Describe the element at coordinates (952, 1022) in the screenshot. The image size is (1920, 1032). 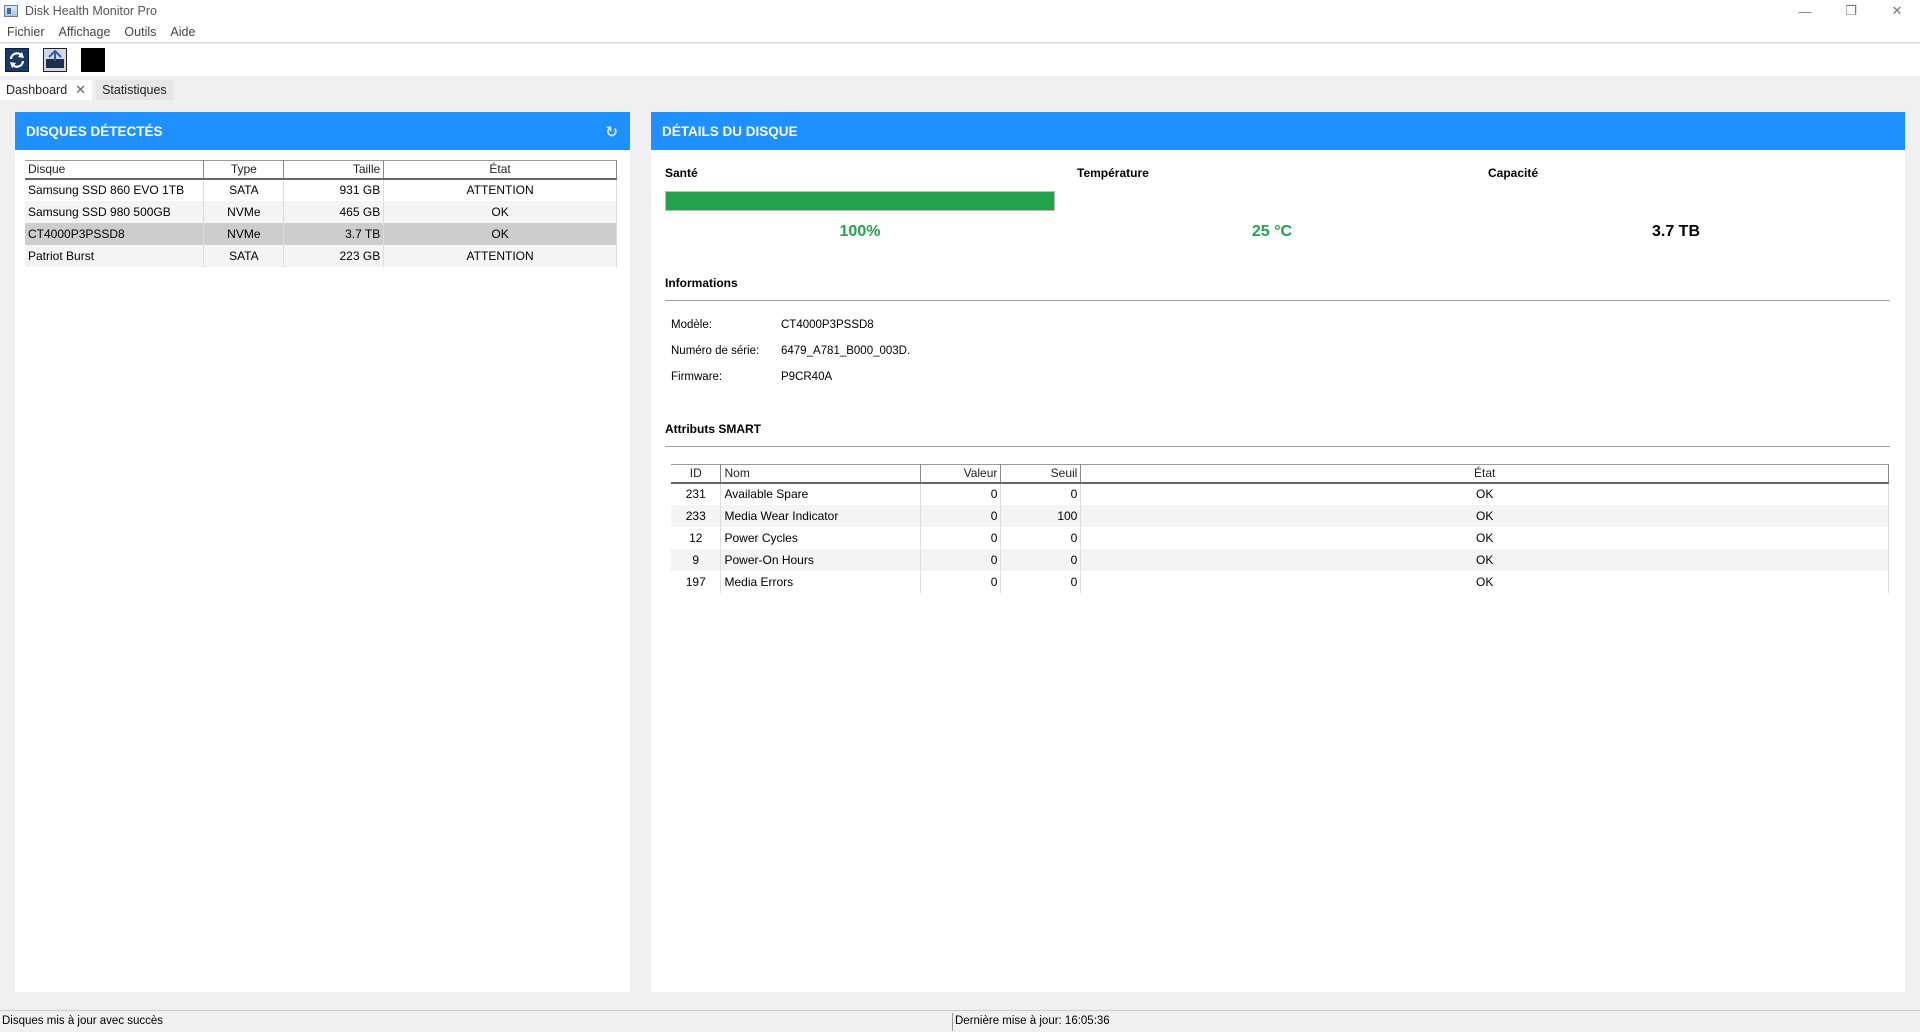
I see `status-separator` at that location.